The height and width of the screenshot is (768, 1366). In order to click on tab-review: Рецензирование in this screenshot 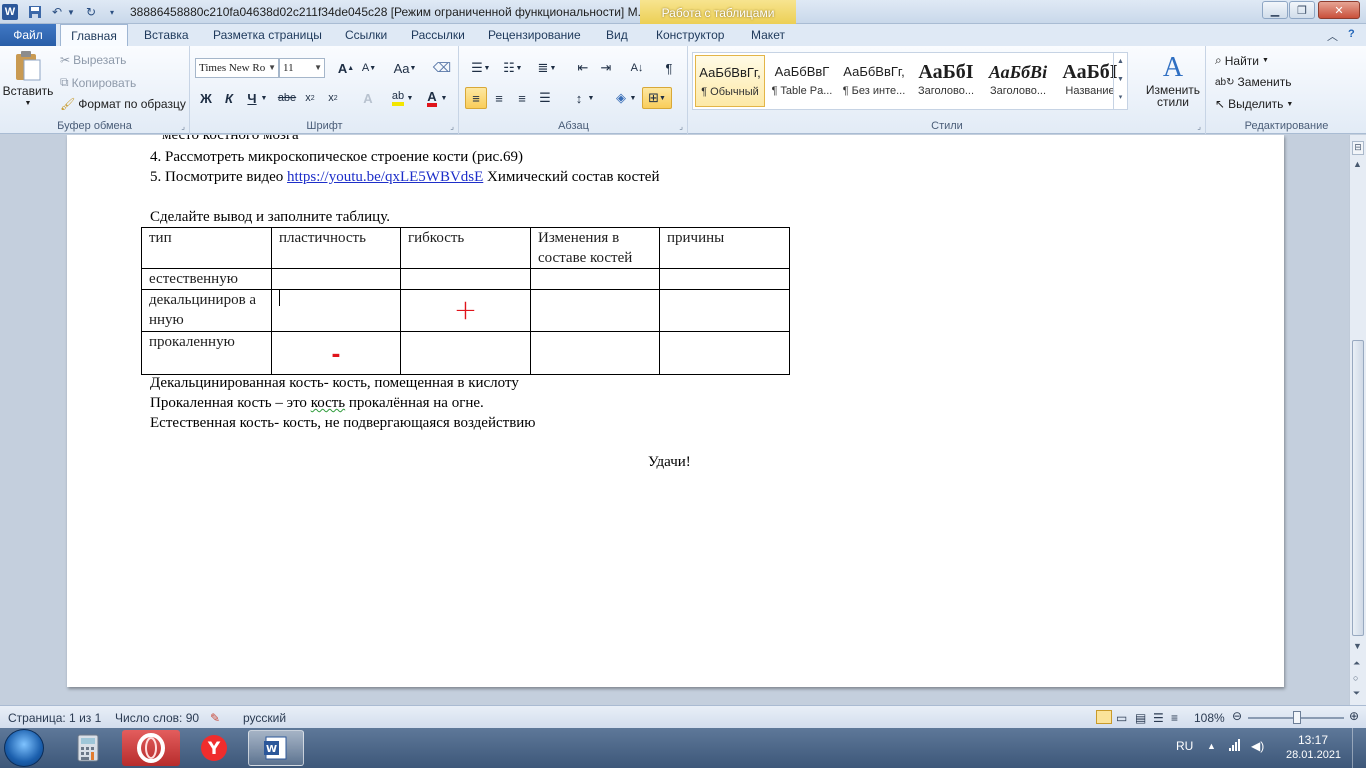, I will do `click(534, 35)`.